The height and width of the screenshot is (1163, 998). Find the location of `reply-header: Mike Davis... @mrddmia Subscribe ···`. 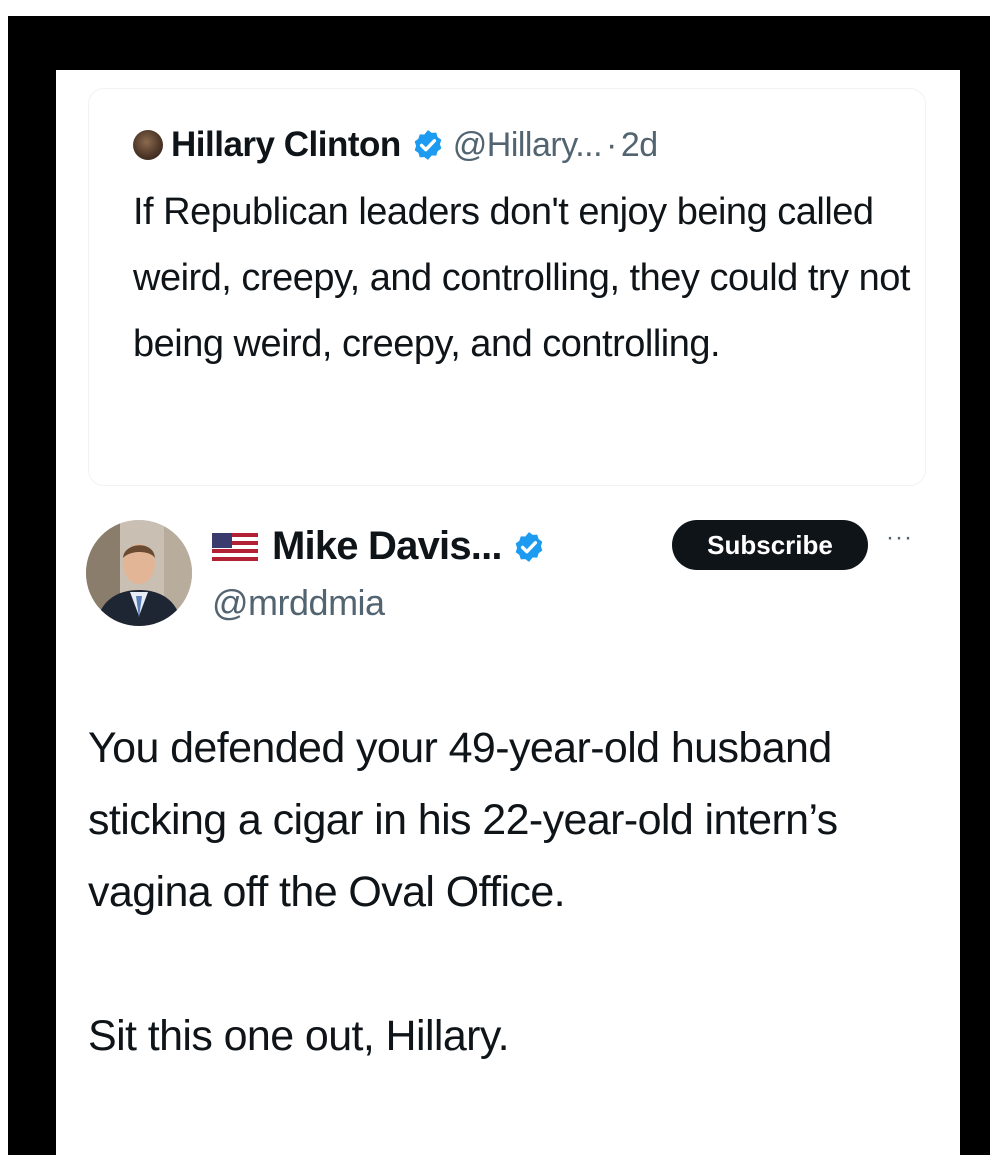

reply-header: Mike Davis... @mrddmia Subscribe ··· is located at coordinates (516, 580).